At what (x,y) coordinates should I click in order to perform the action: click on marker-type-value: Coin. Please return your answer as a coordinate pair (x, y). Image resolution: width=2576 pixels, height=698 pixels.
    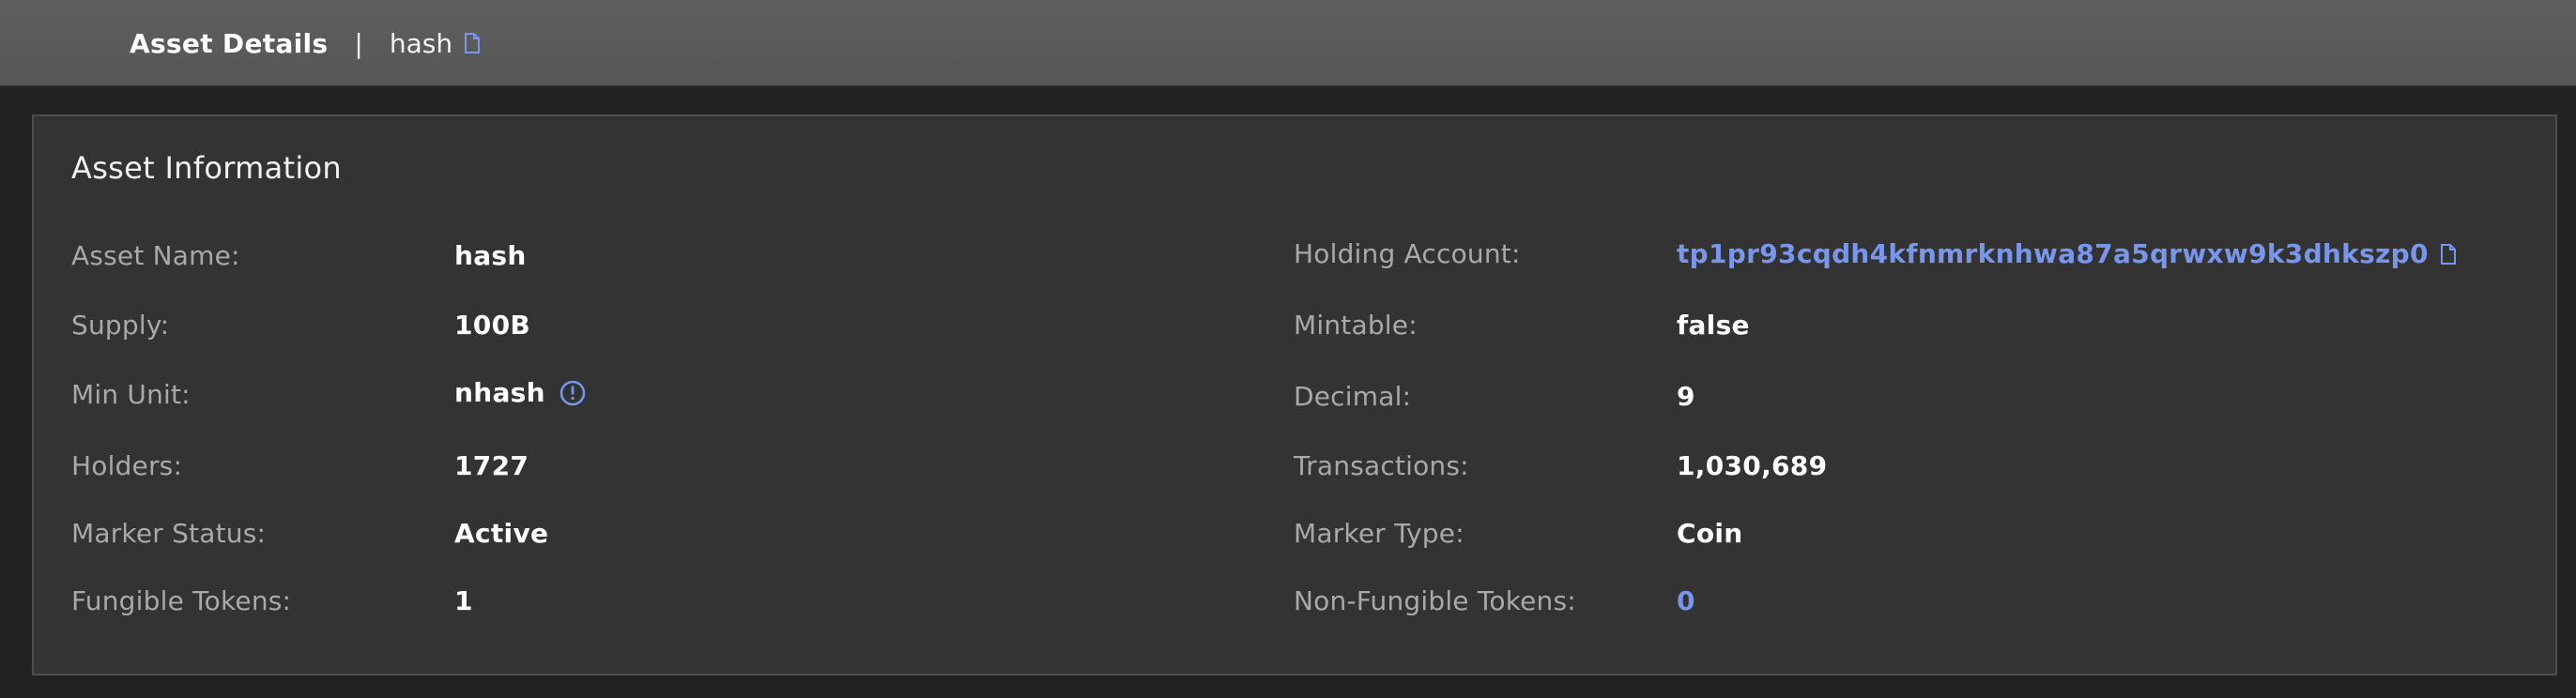
    Looking at the image, I should click on (1710, 534).